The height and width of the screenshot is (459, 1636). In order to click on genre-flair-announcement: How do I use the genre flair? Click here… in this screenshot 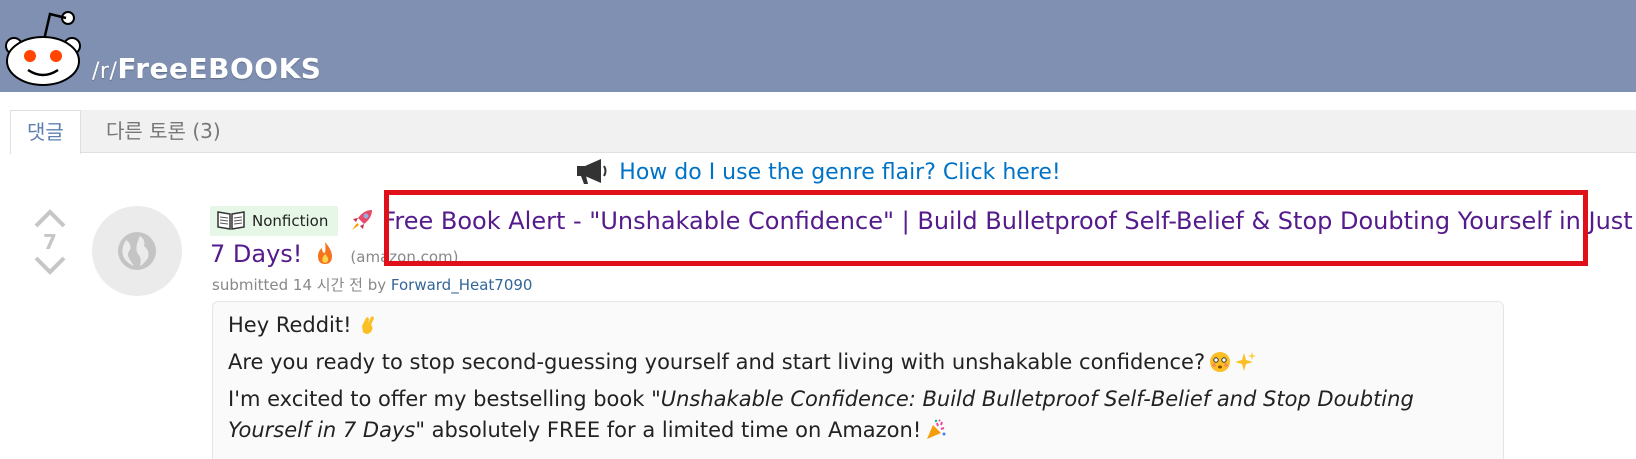, I will do `click(818, 171)`.